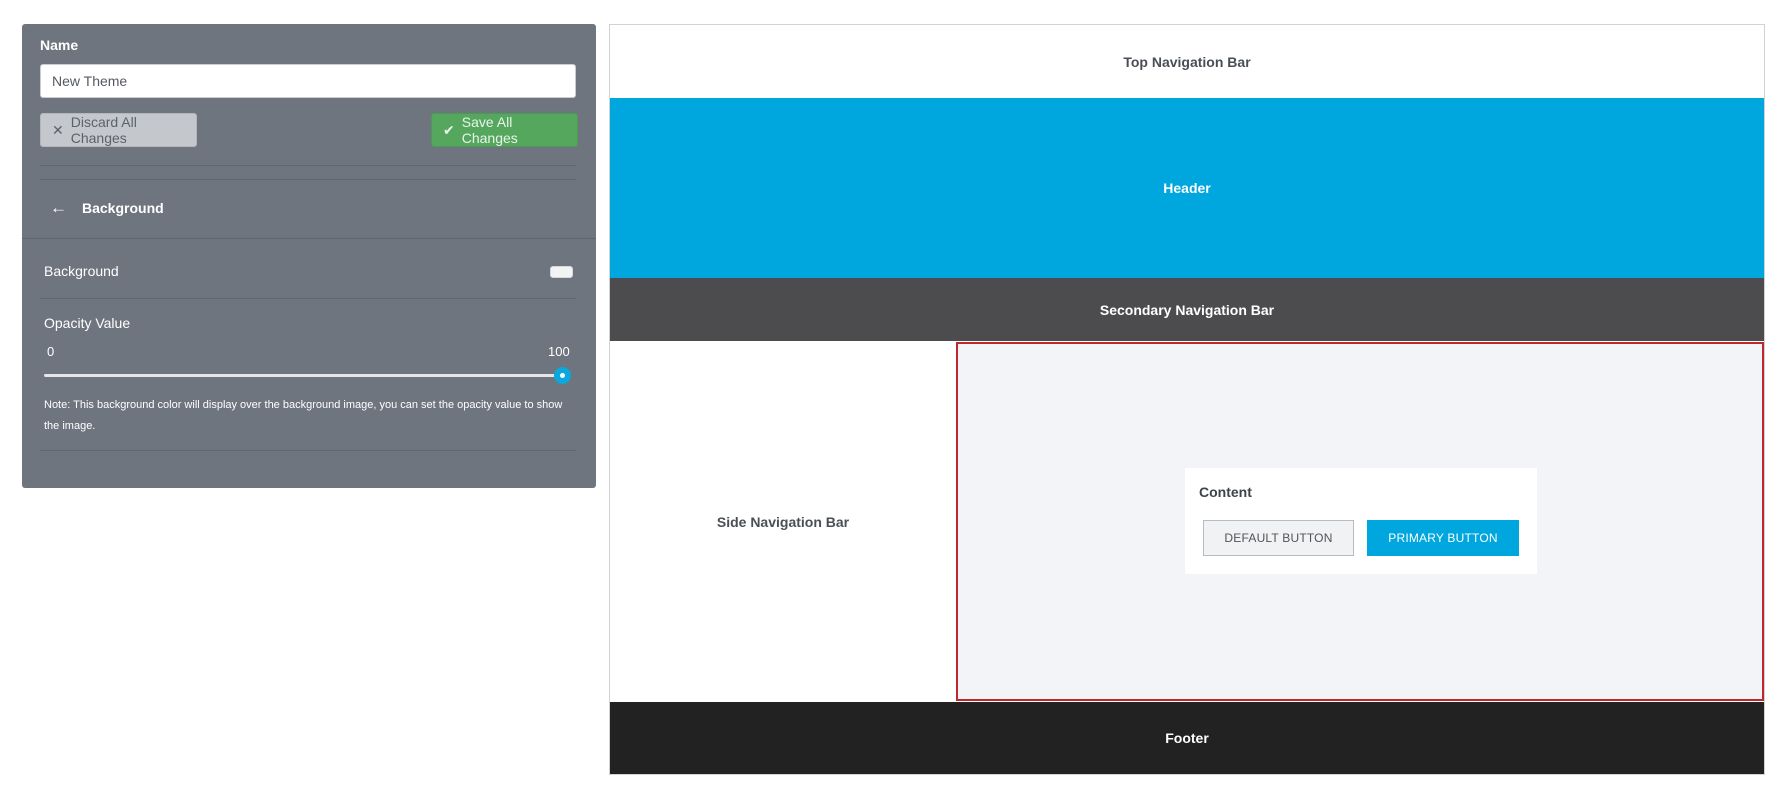 The width and height of the screenshot is (1783, 786). I want to click on save-button-label: Save All Changes, so click(489, 130).